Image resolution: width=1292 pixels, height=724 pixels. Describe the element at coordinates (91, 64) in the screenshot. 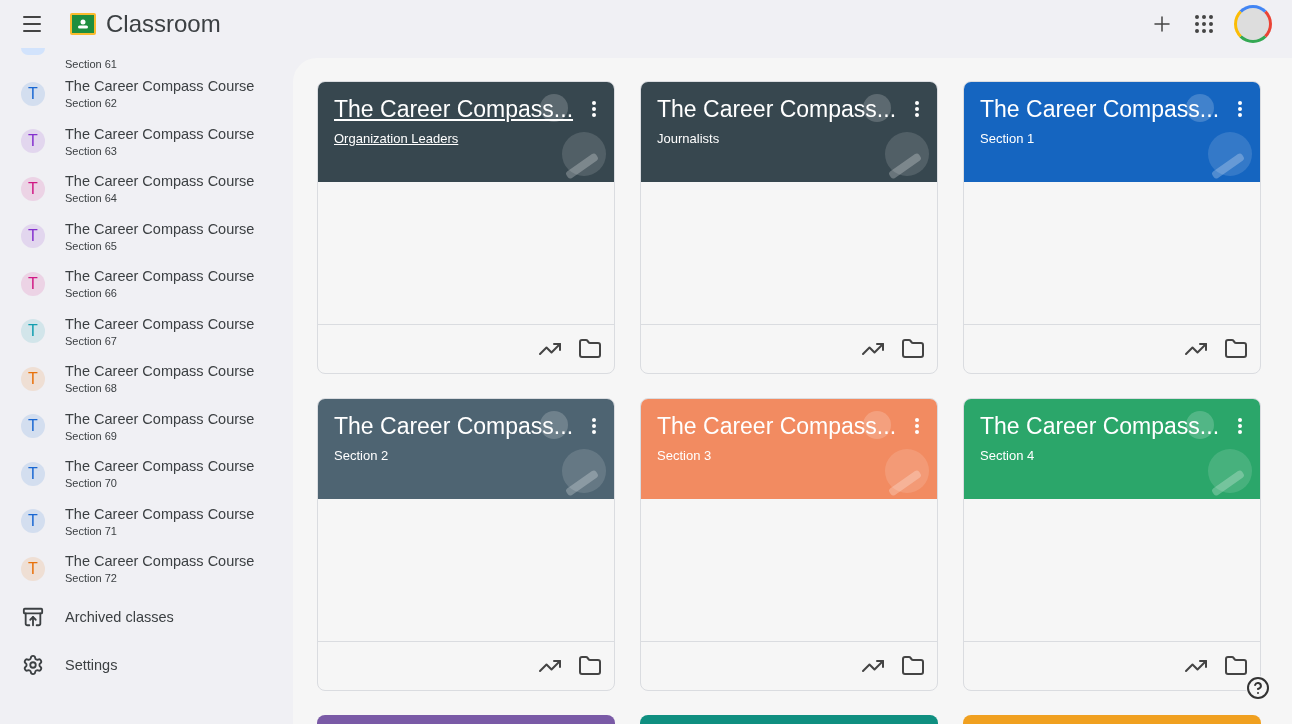

I see `course-section: Section 61` at that location.